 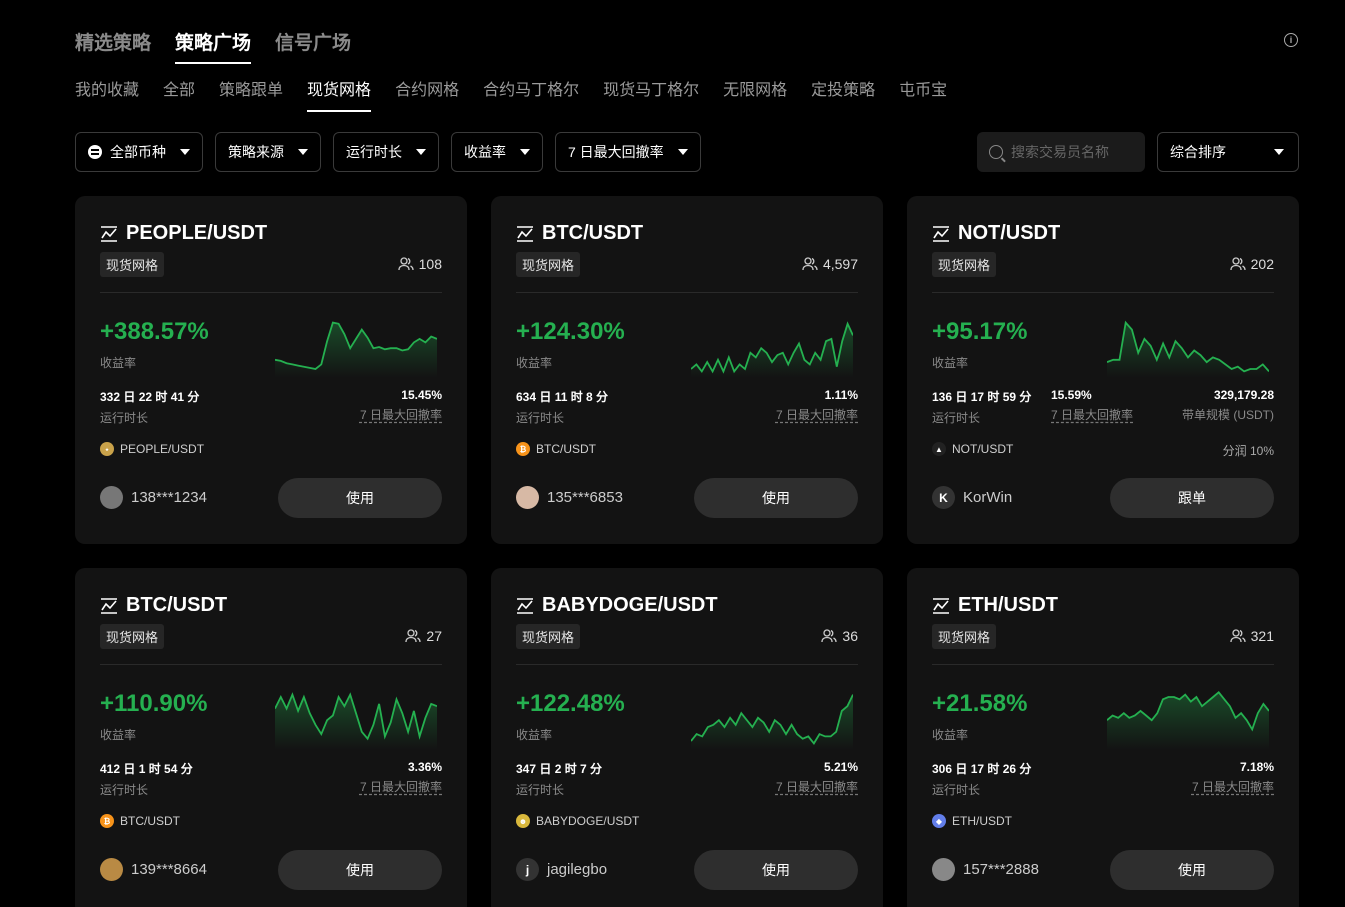 I want to click on card-header: ETH/USDT, so click(x=995, y=605).